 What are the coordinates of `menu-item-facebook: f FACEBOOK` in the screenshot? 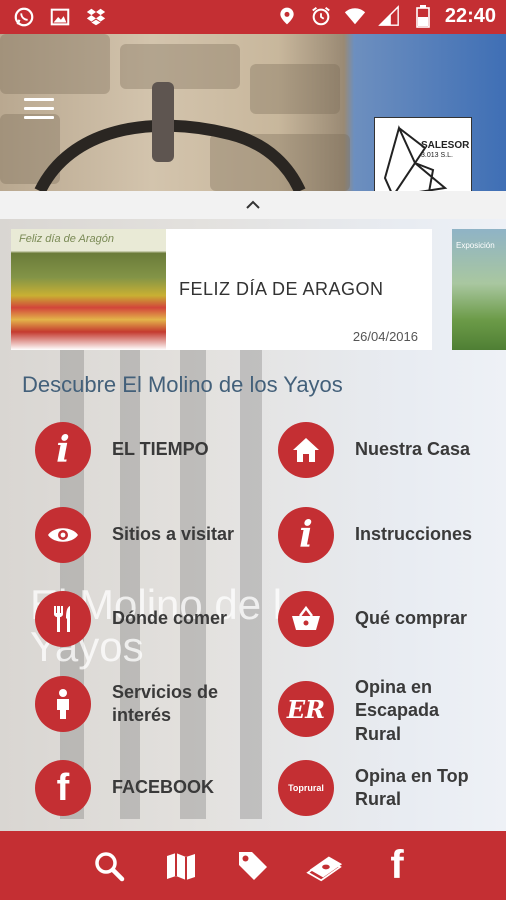 It's located at (124, 788).